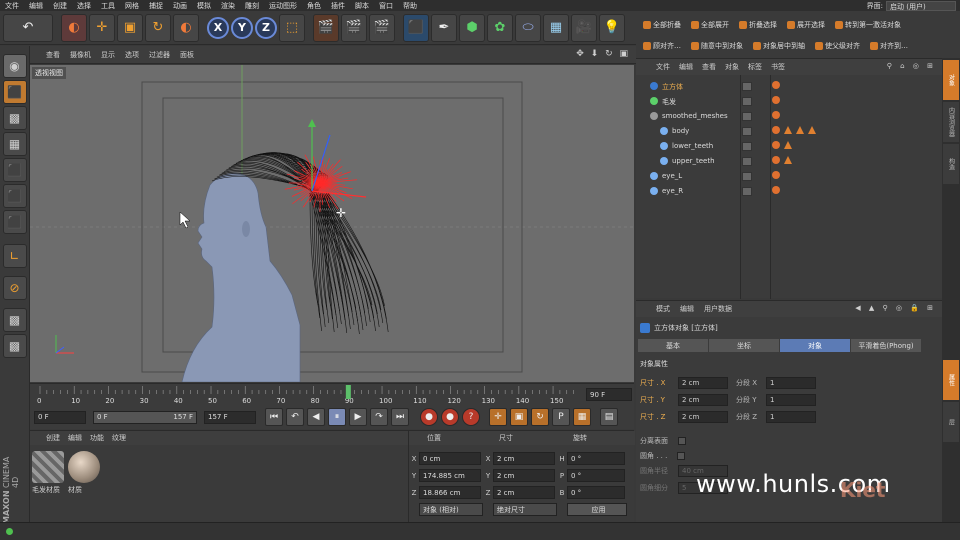 The width and height of the screenshot is (960, 540). What do you see at coordinates (472, 27) in the screenshot?
I see `subdivision-surface-button: ⬢` at bounding box center [472, 27].